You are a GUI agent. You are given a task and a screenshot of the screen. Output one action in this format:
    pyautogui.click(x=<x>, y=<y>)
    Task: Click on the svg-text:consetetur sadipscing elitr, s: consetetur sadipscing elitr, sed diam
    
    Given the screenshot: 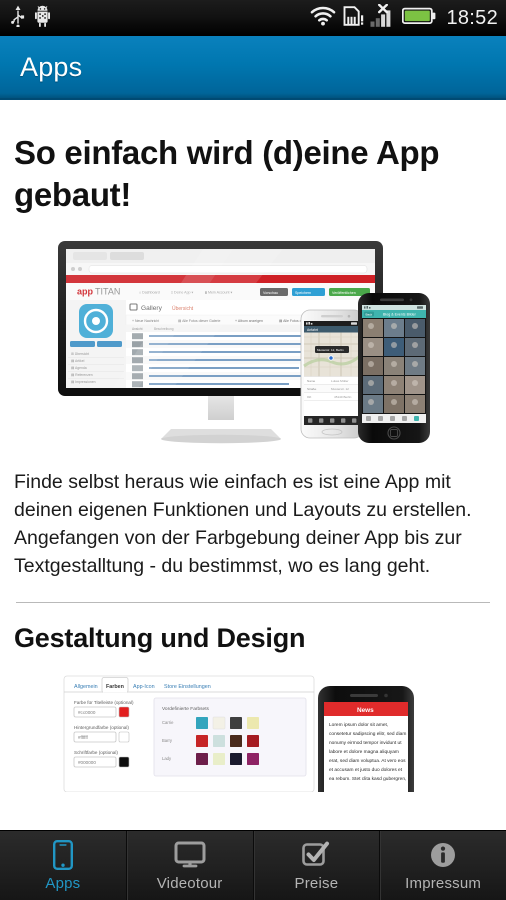 What is the action you would take?
    pyautogui.click(x=367, y=734)
    